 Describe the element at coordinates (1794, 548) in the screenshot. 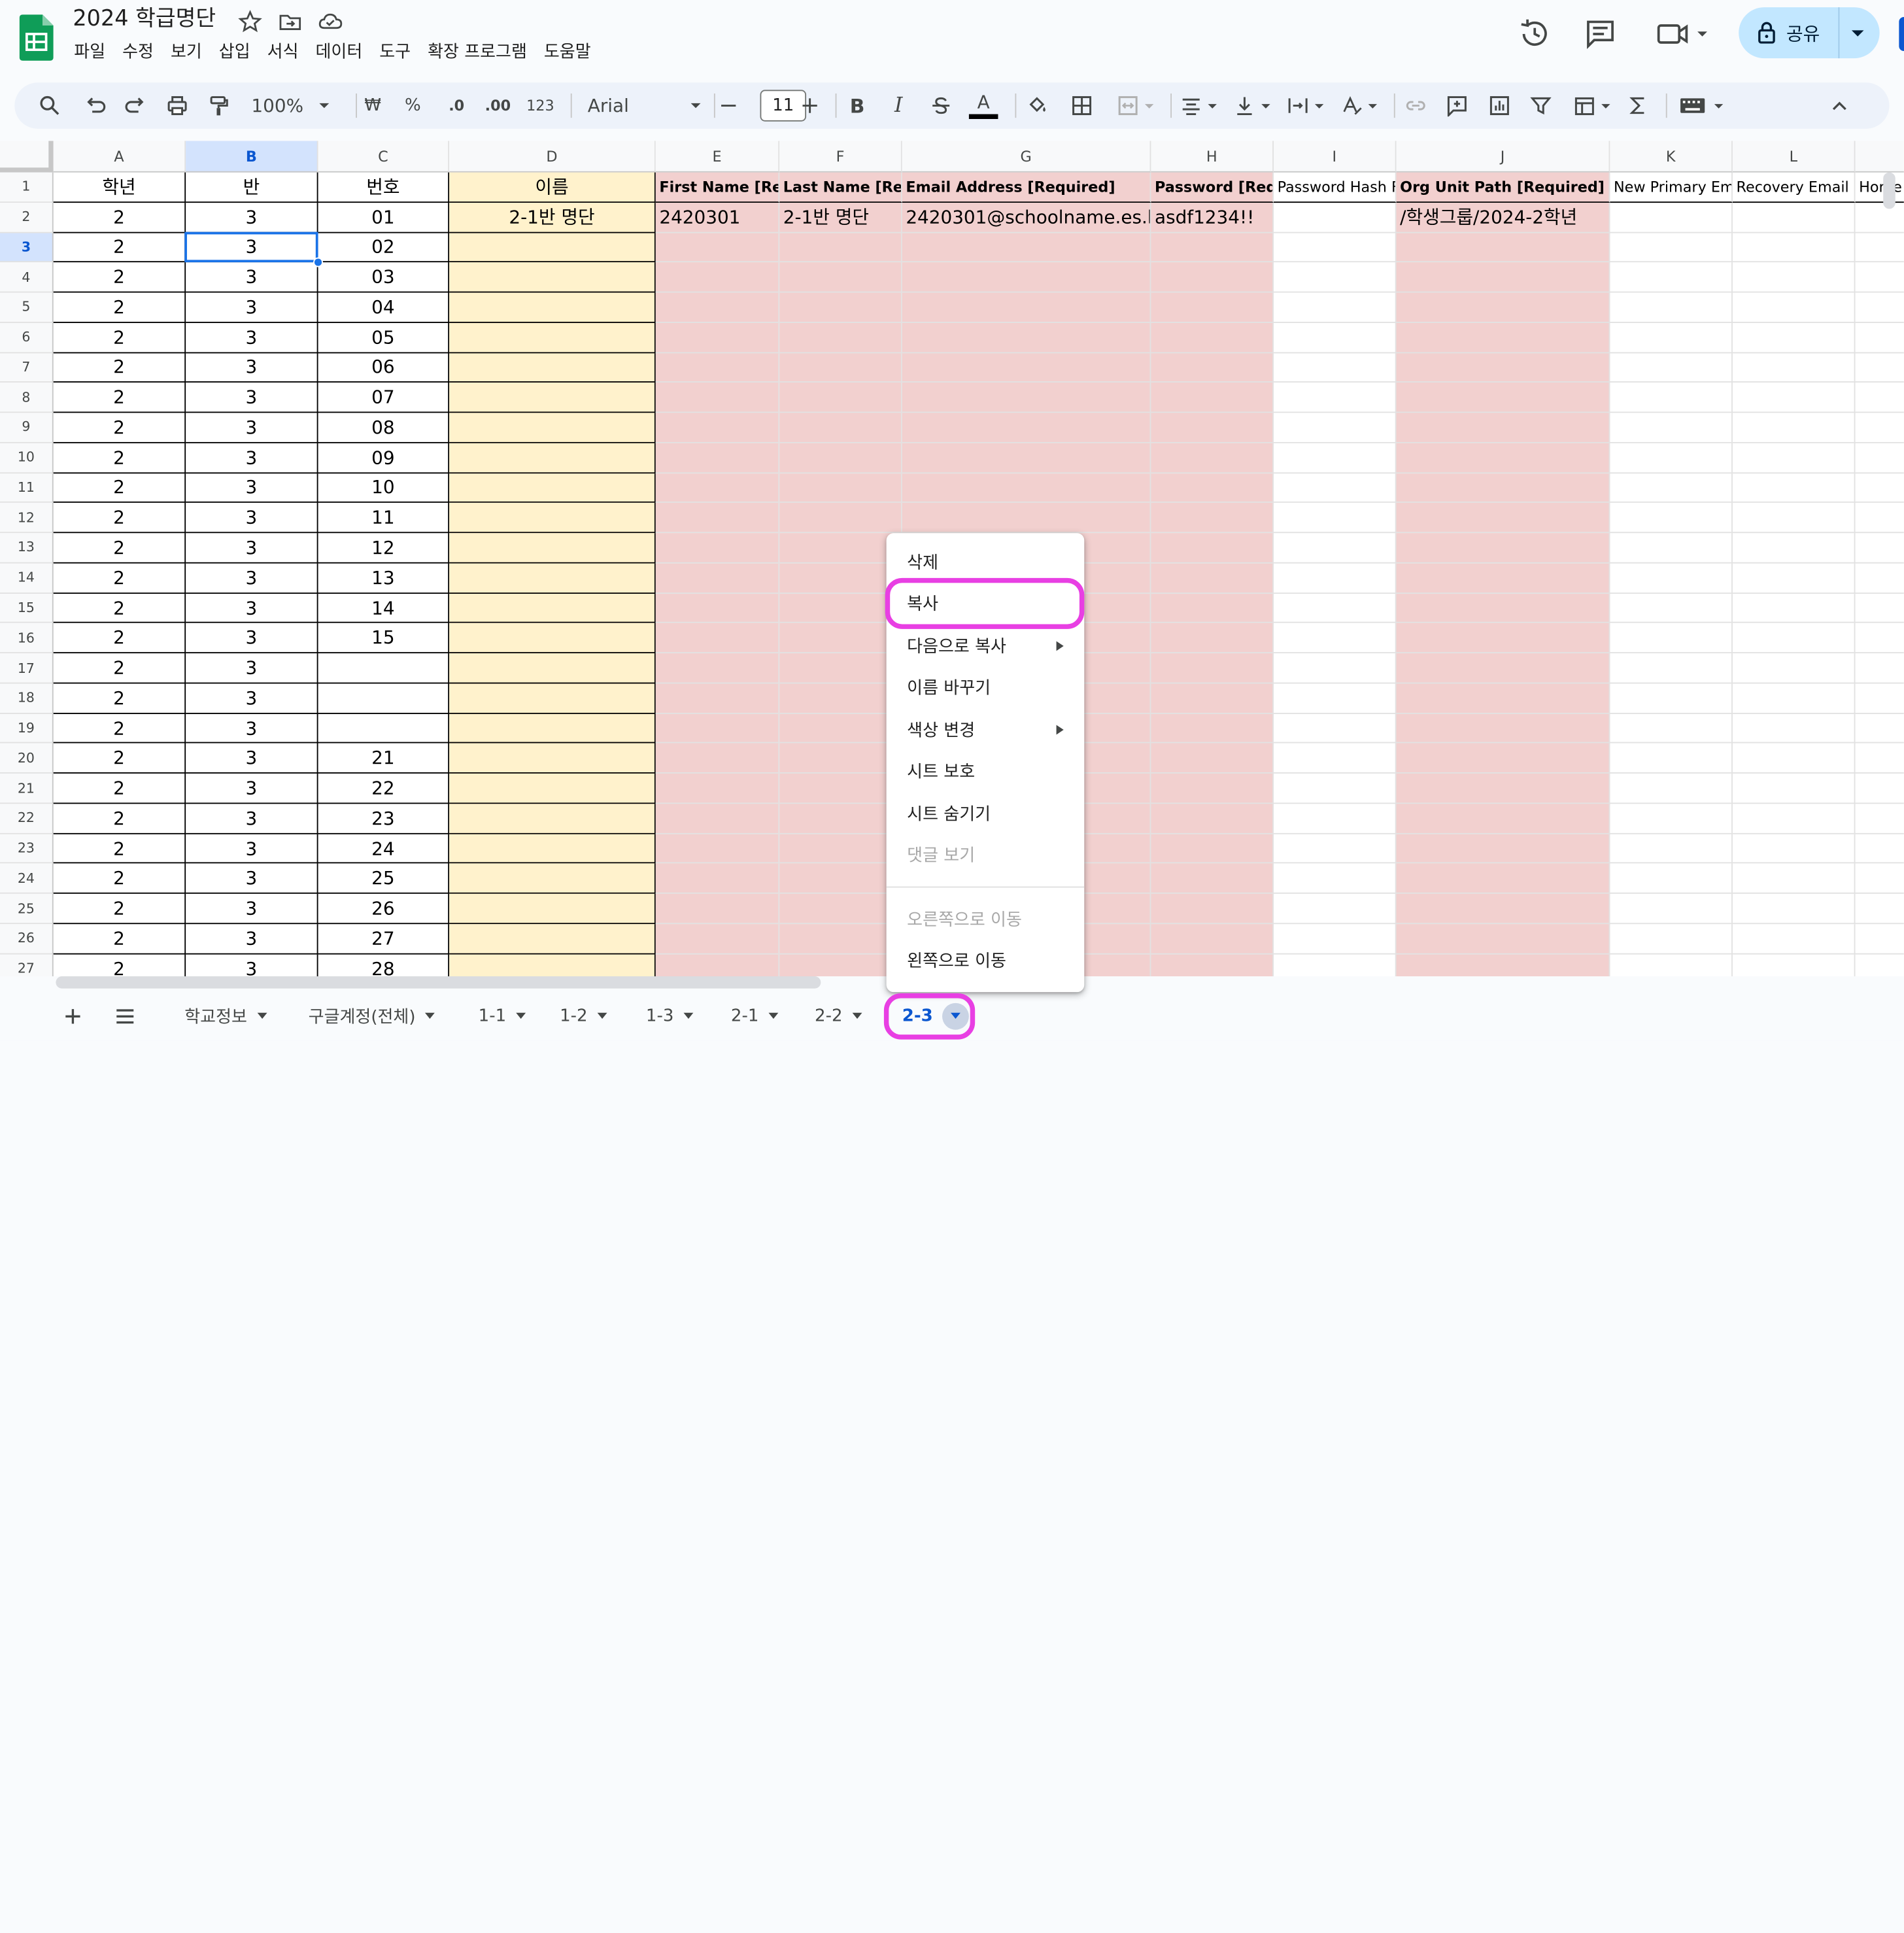

I see `cell-l13` at that location.